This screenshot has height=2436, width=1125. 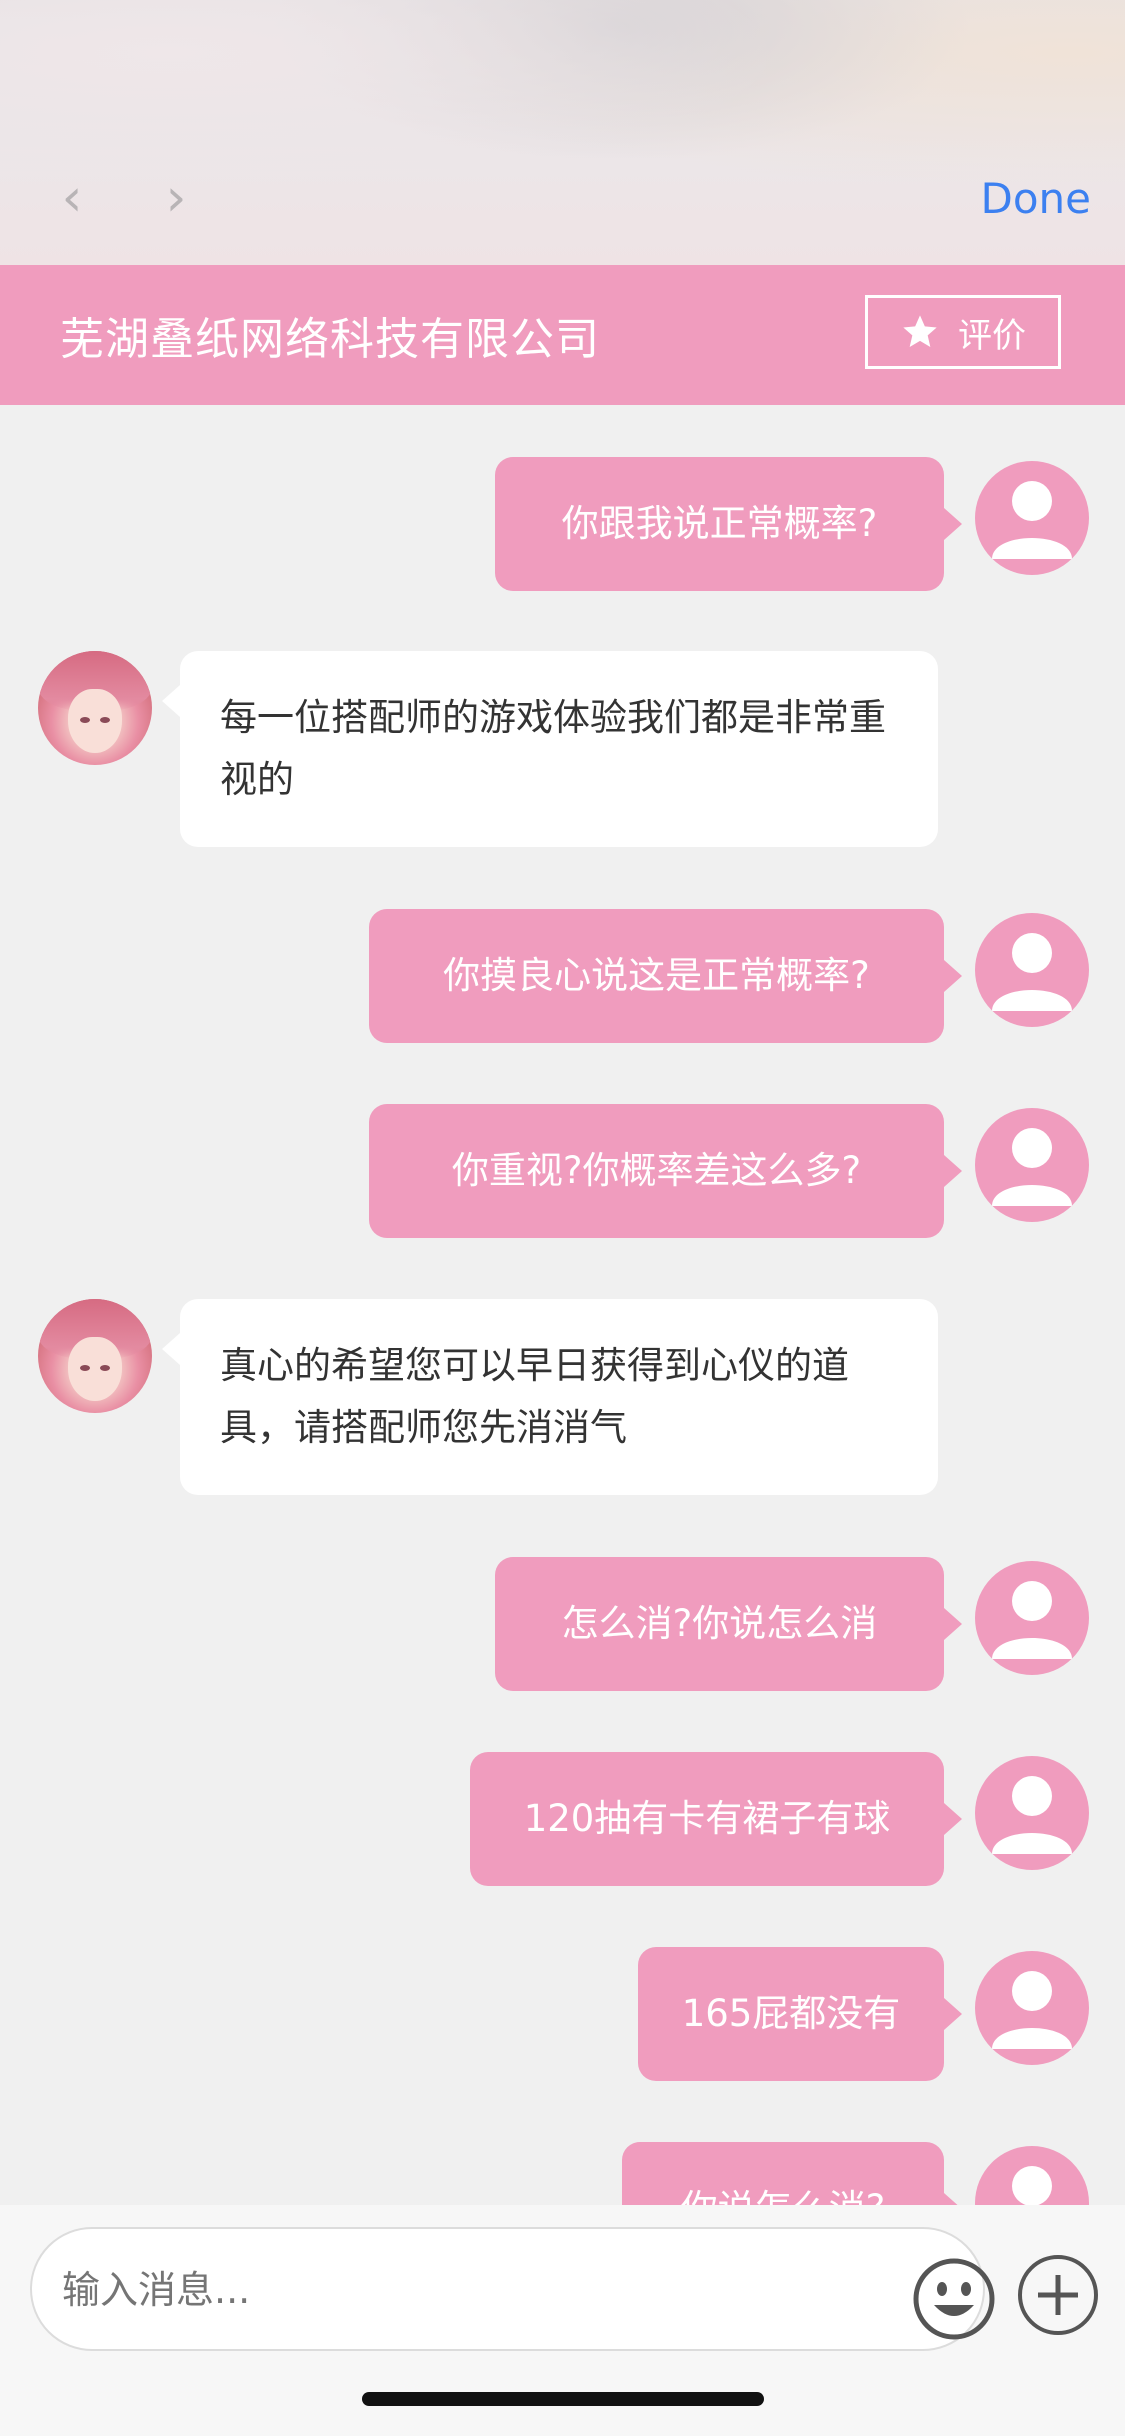 I want to click on smiley-icon, so click(x=954, y=2299).